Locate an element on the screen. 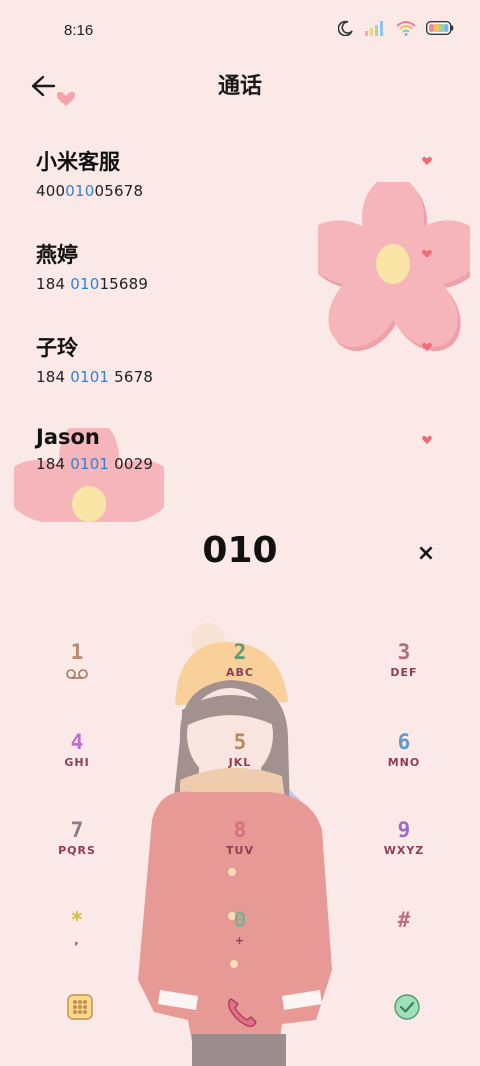  key-star: *, is located at coordinates (77, 943).